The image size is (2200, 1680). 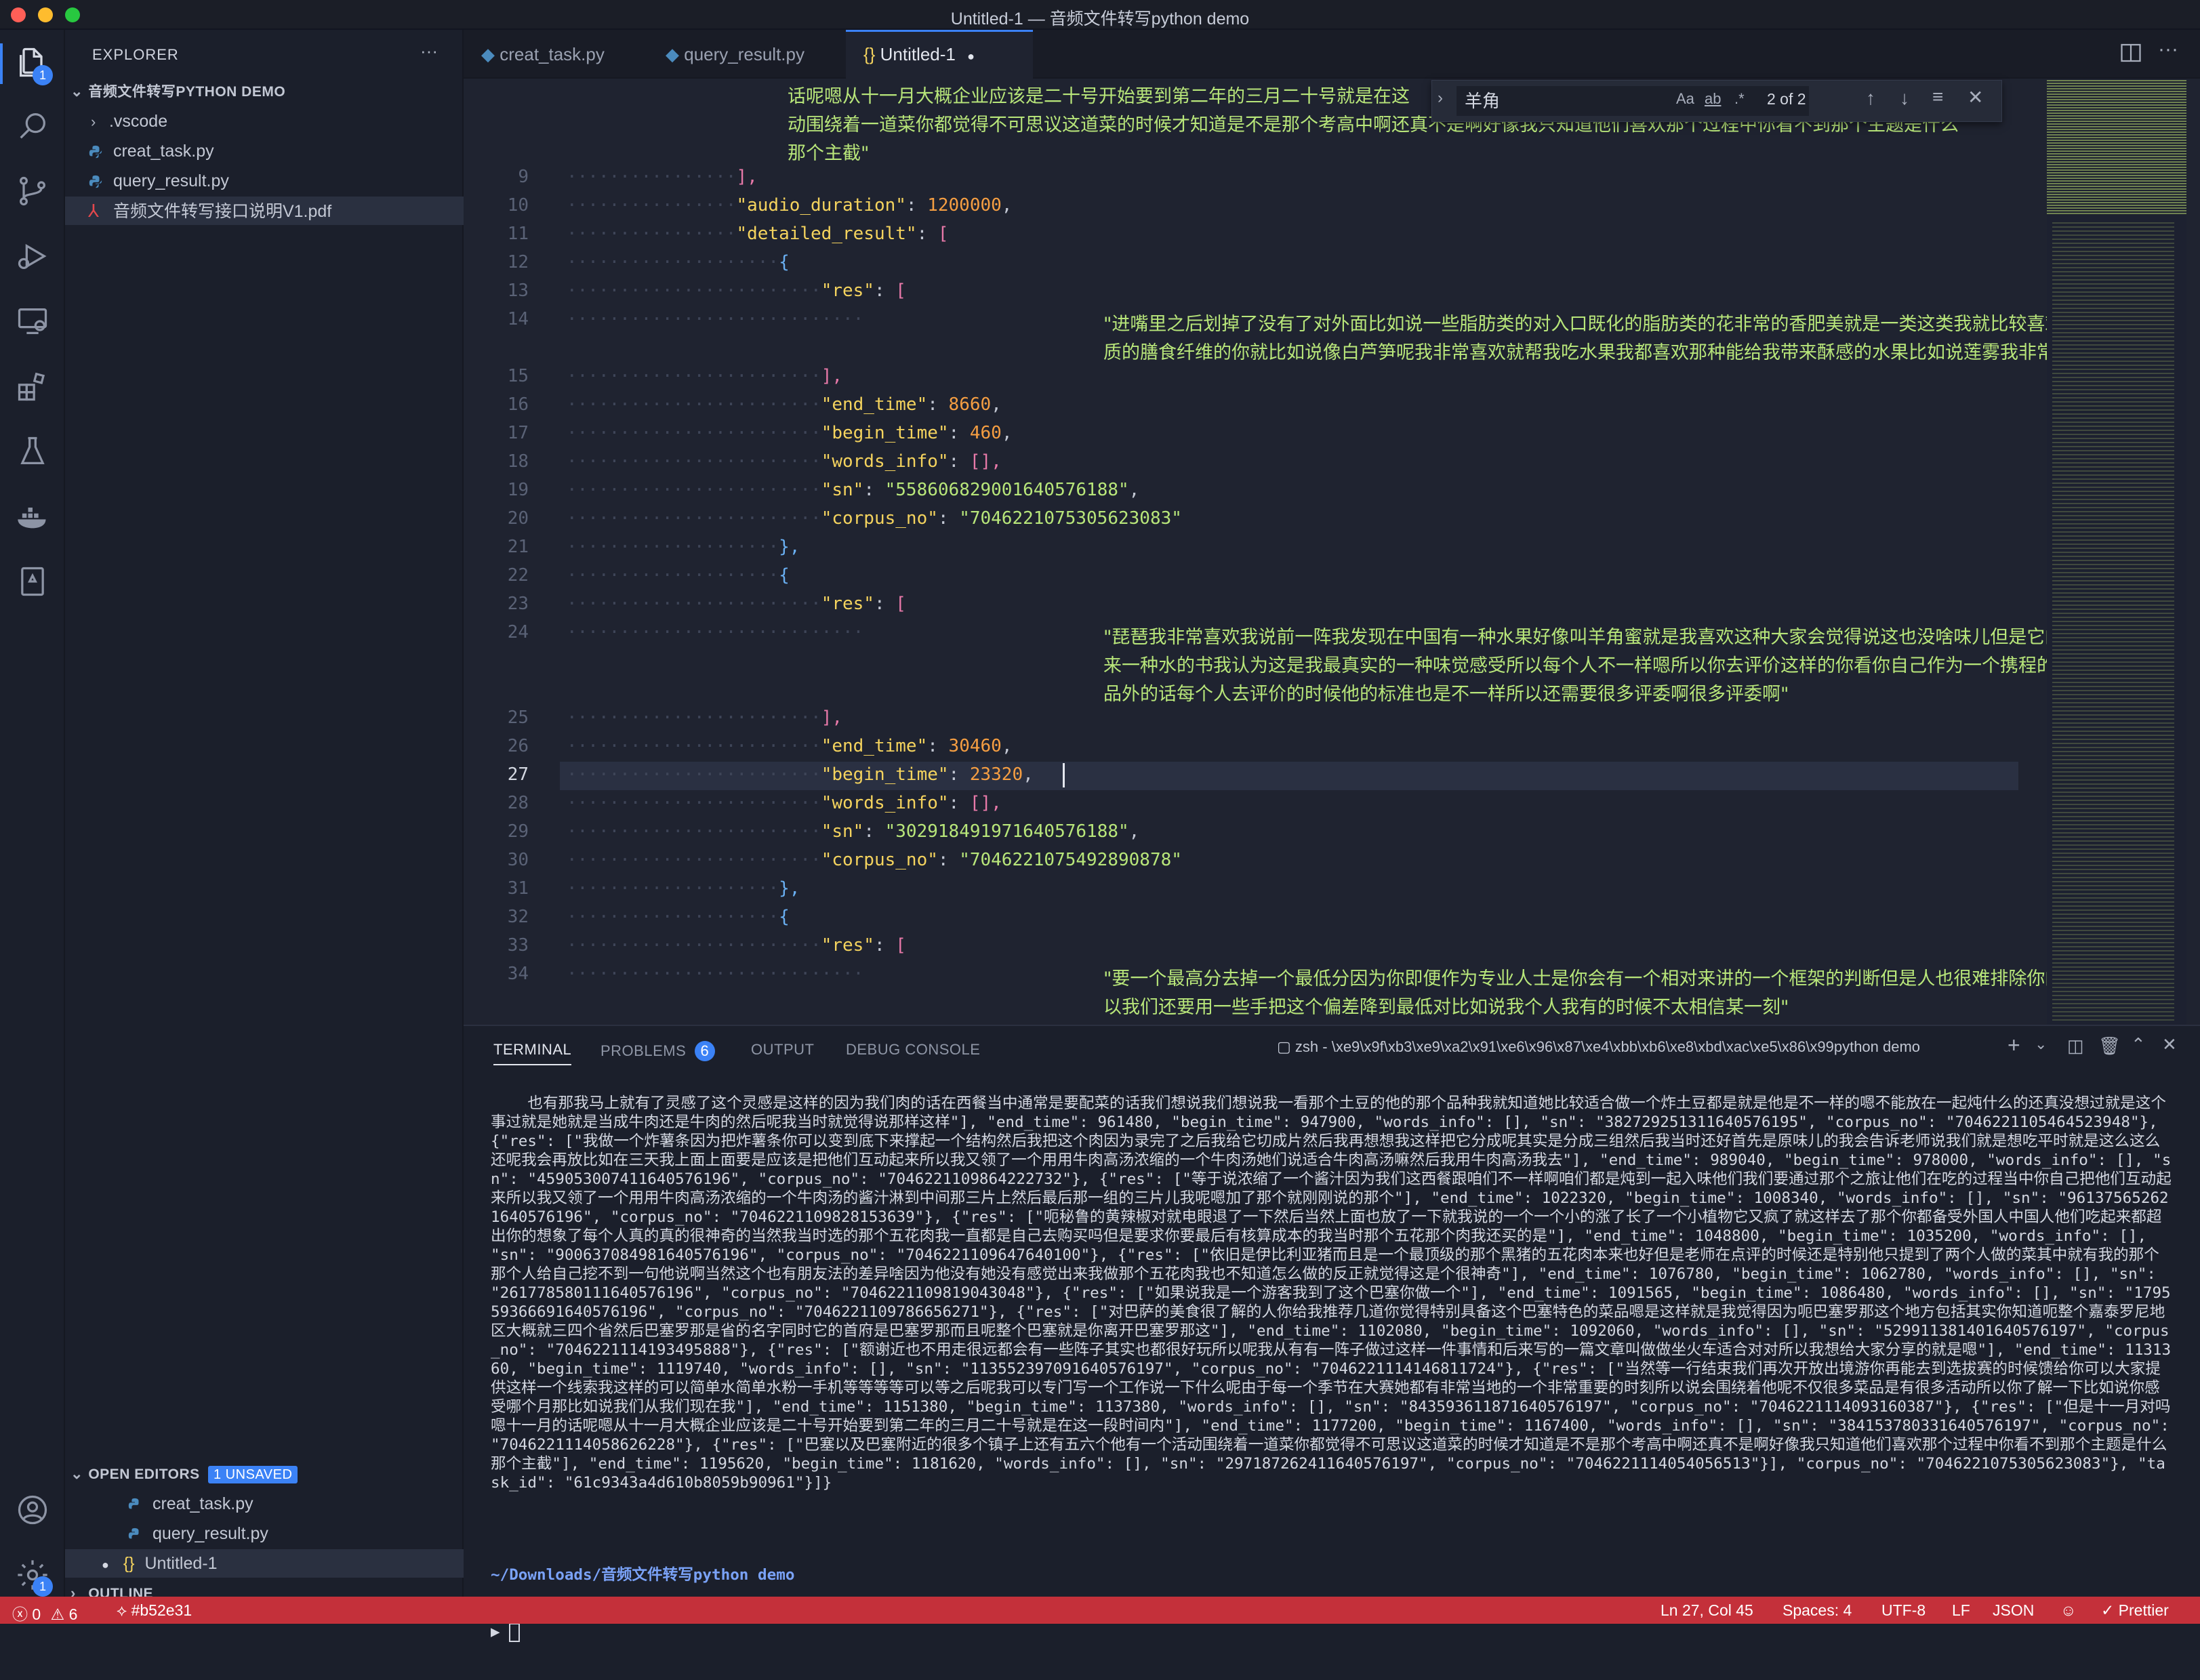 I want to click on json-file-icon: {}, so click(x=869, y=54).